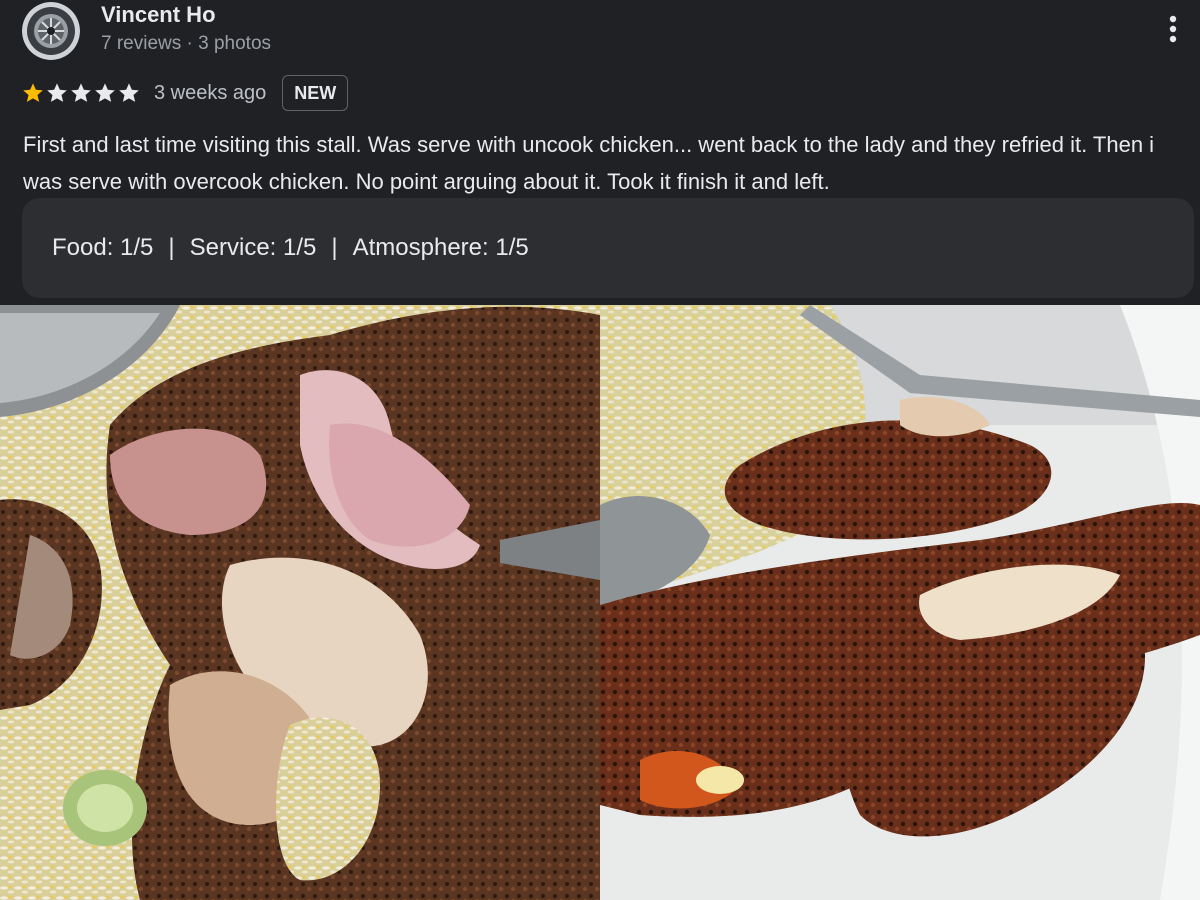 The width and height of the screenshot is (1200, 900). What do you see at coordinates (253, 247) in the screenshot?
I see `service-rating: Service: 1/5` at bounding box center [253, 247].